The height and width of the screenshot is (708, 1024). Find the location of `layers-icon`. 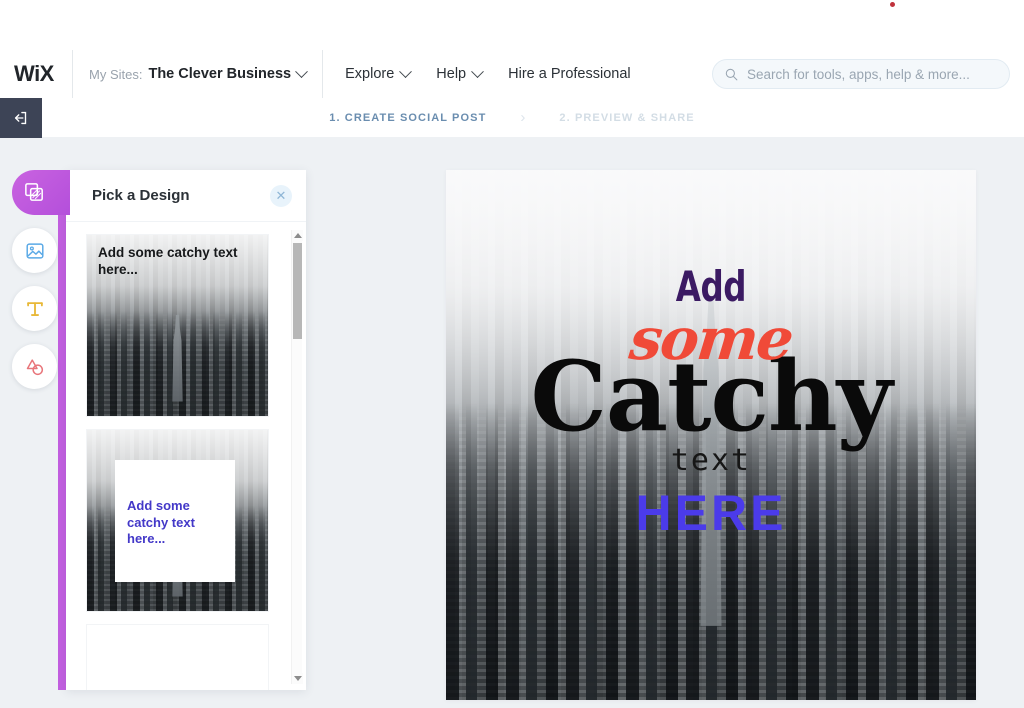

layers-icon is located at coordinates (34, 192).